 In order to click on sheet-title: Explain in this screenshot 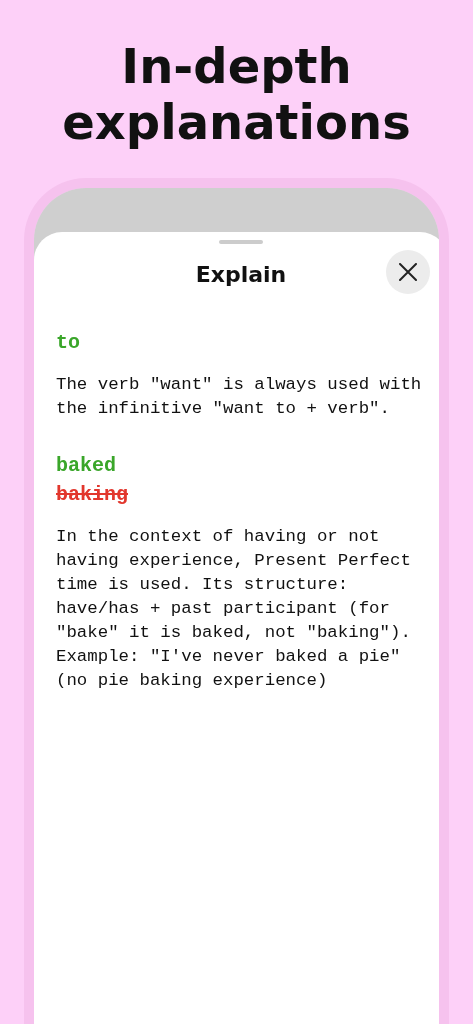, I will do `click(241, 274)`.